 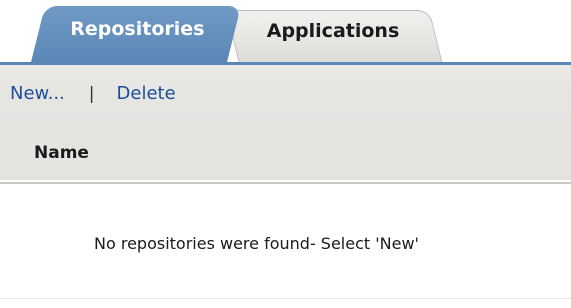 What do you see at coordinates (285, 298) in the screenshot?
I see `bottom-divider` at bounding box center [285, 298].